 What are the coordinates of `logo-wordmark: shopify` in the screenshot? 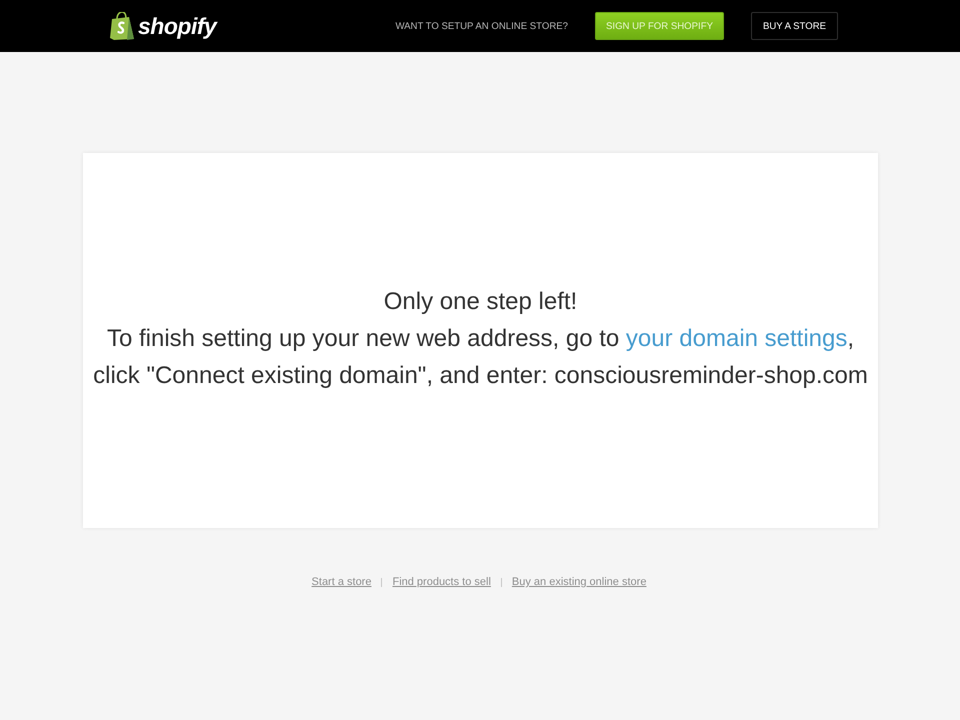 It's located at (177, 26).